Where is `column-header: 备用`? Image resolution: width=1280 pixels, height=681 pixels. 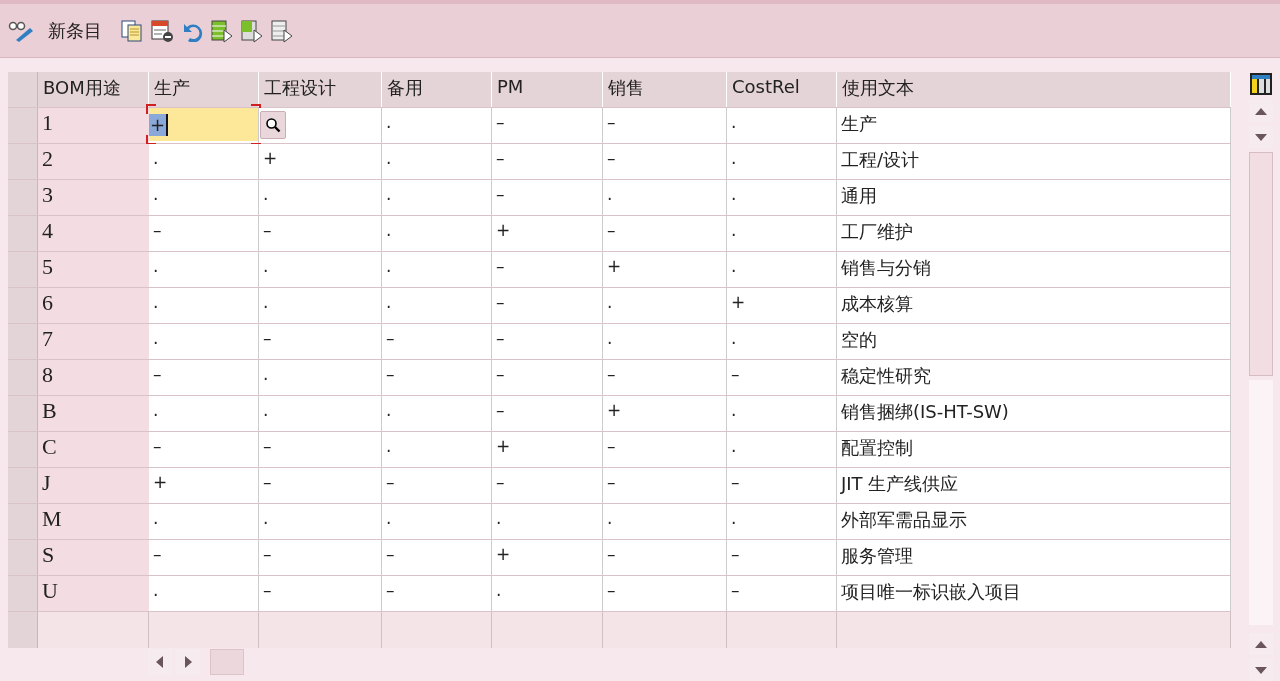 column-header: 备用 is located at coordinates (437, 89).